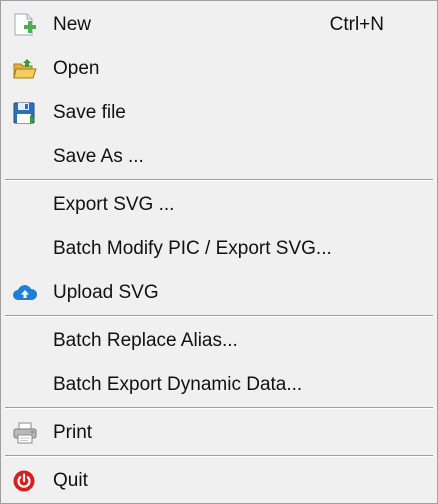 The width and height of the screenshot is (438, 504). Describe the element at coordinates (70, 480) in the screenshot. I see `menu-item-label: Quit` at that location.